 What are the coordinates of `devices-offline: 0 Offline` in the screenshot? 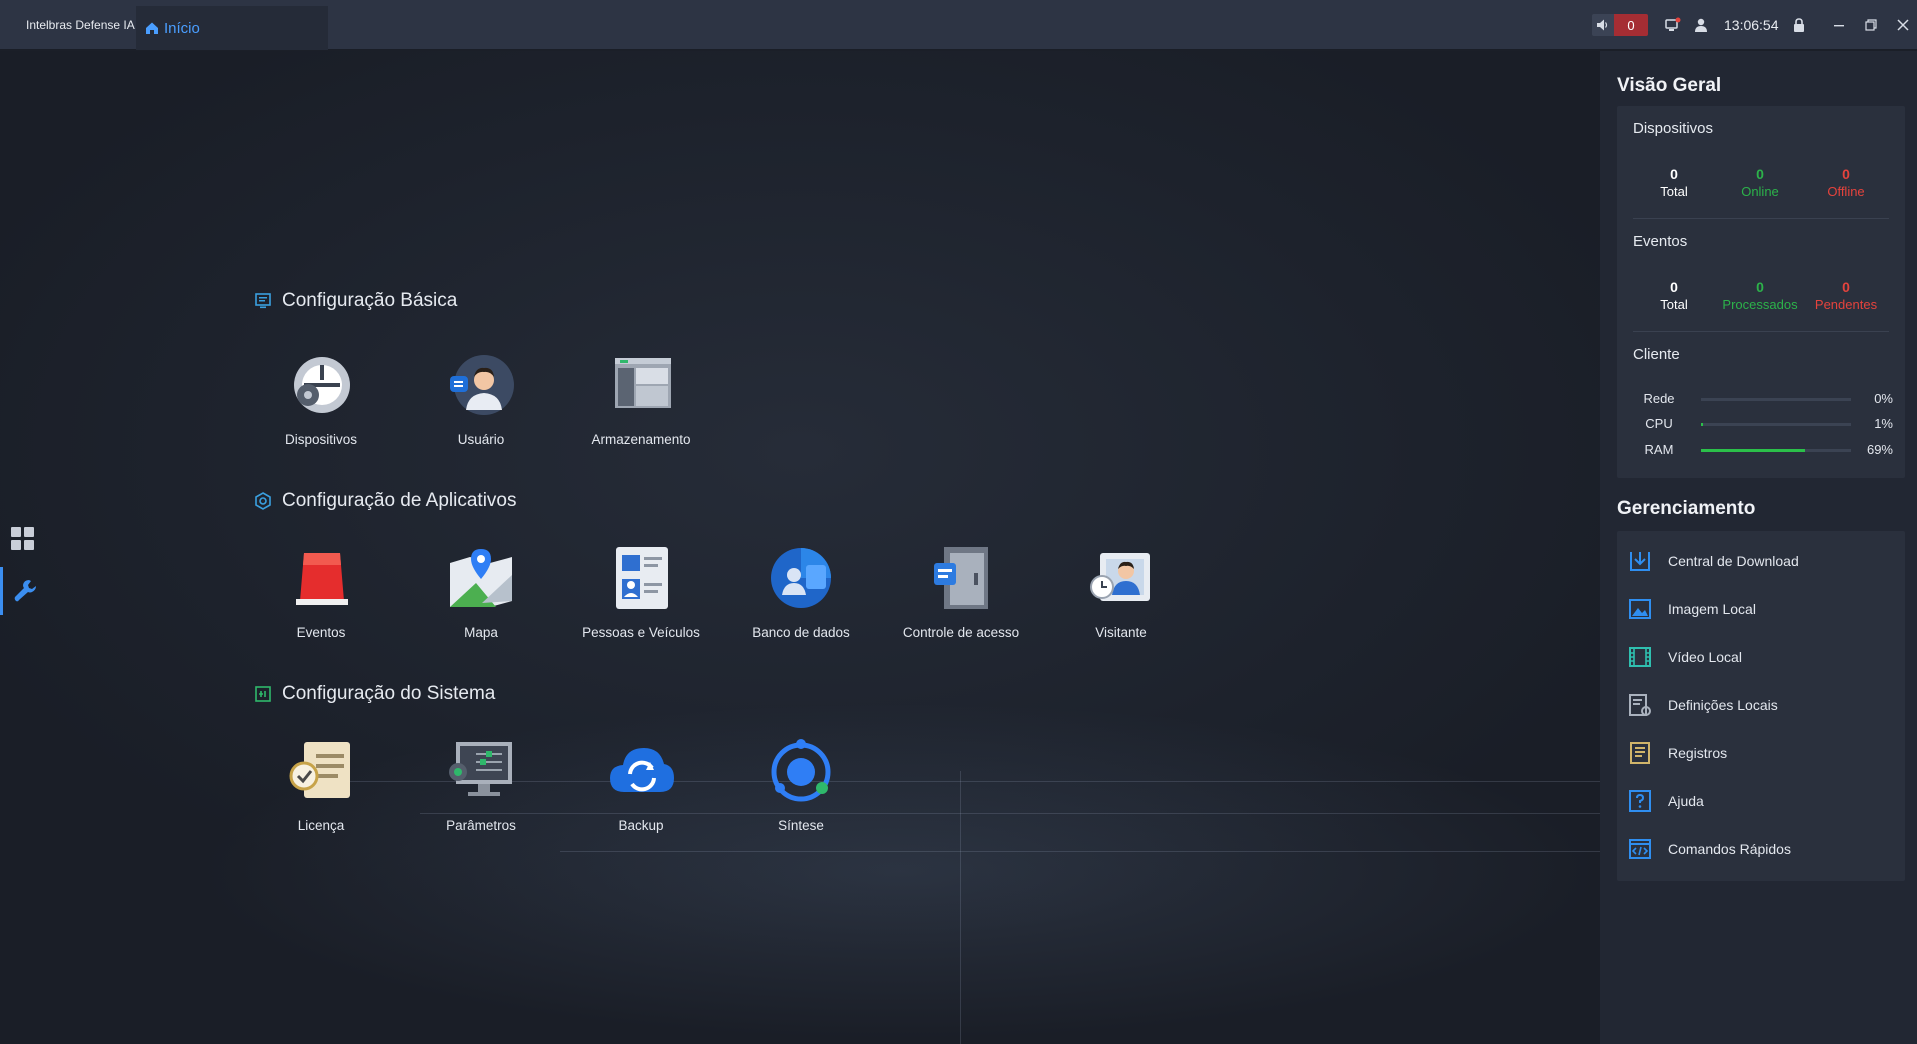 It's located at (1846, 182).